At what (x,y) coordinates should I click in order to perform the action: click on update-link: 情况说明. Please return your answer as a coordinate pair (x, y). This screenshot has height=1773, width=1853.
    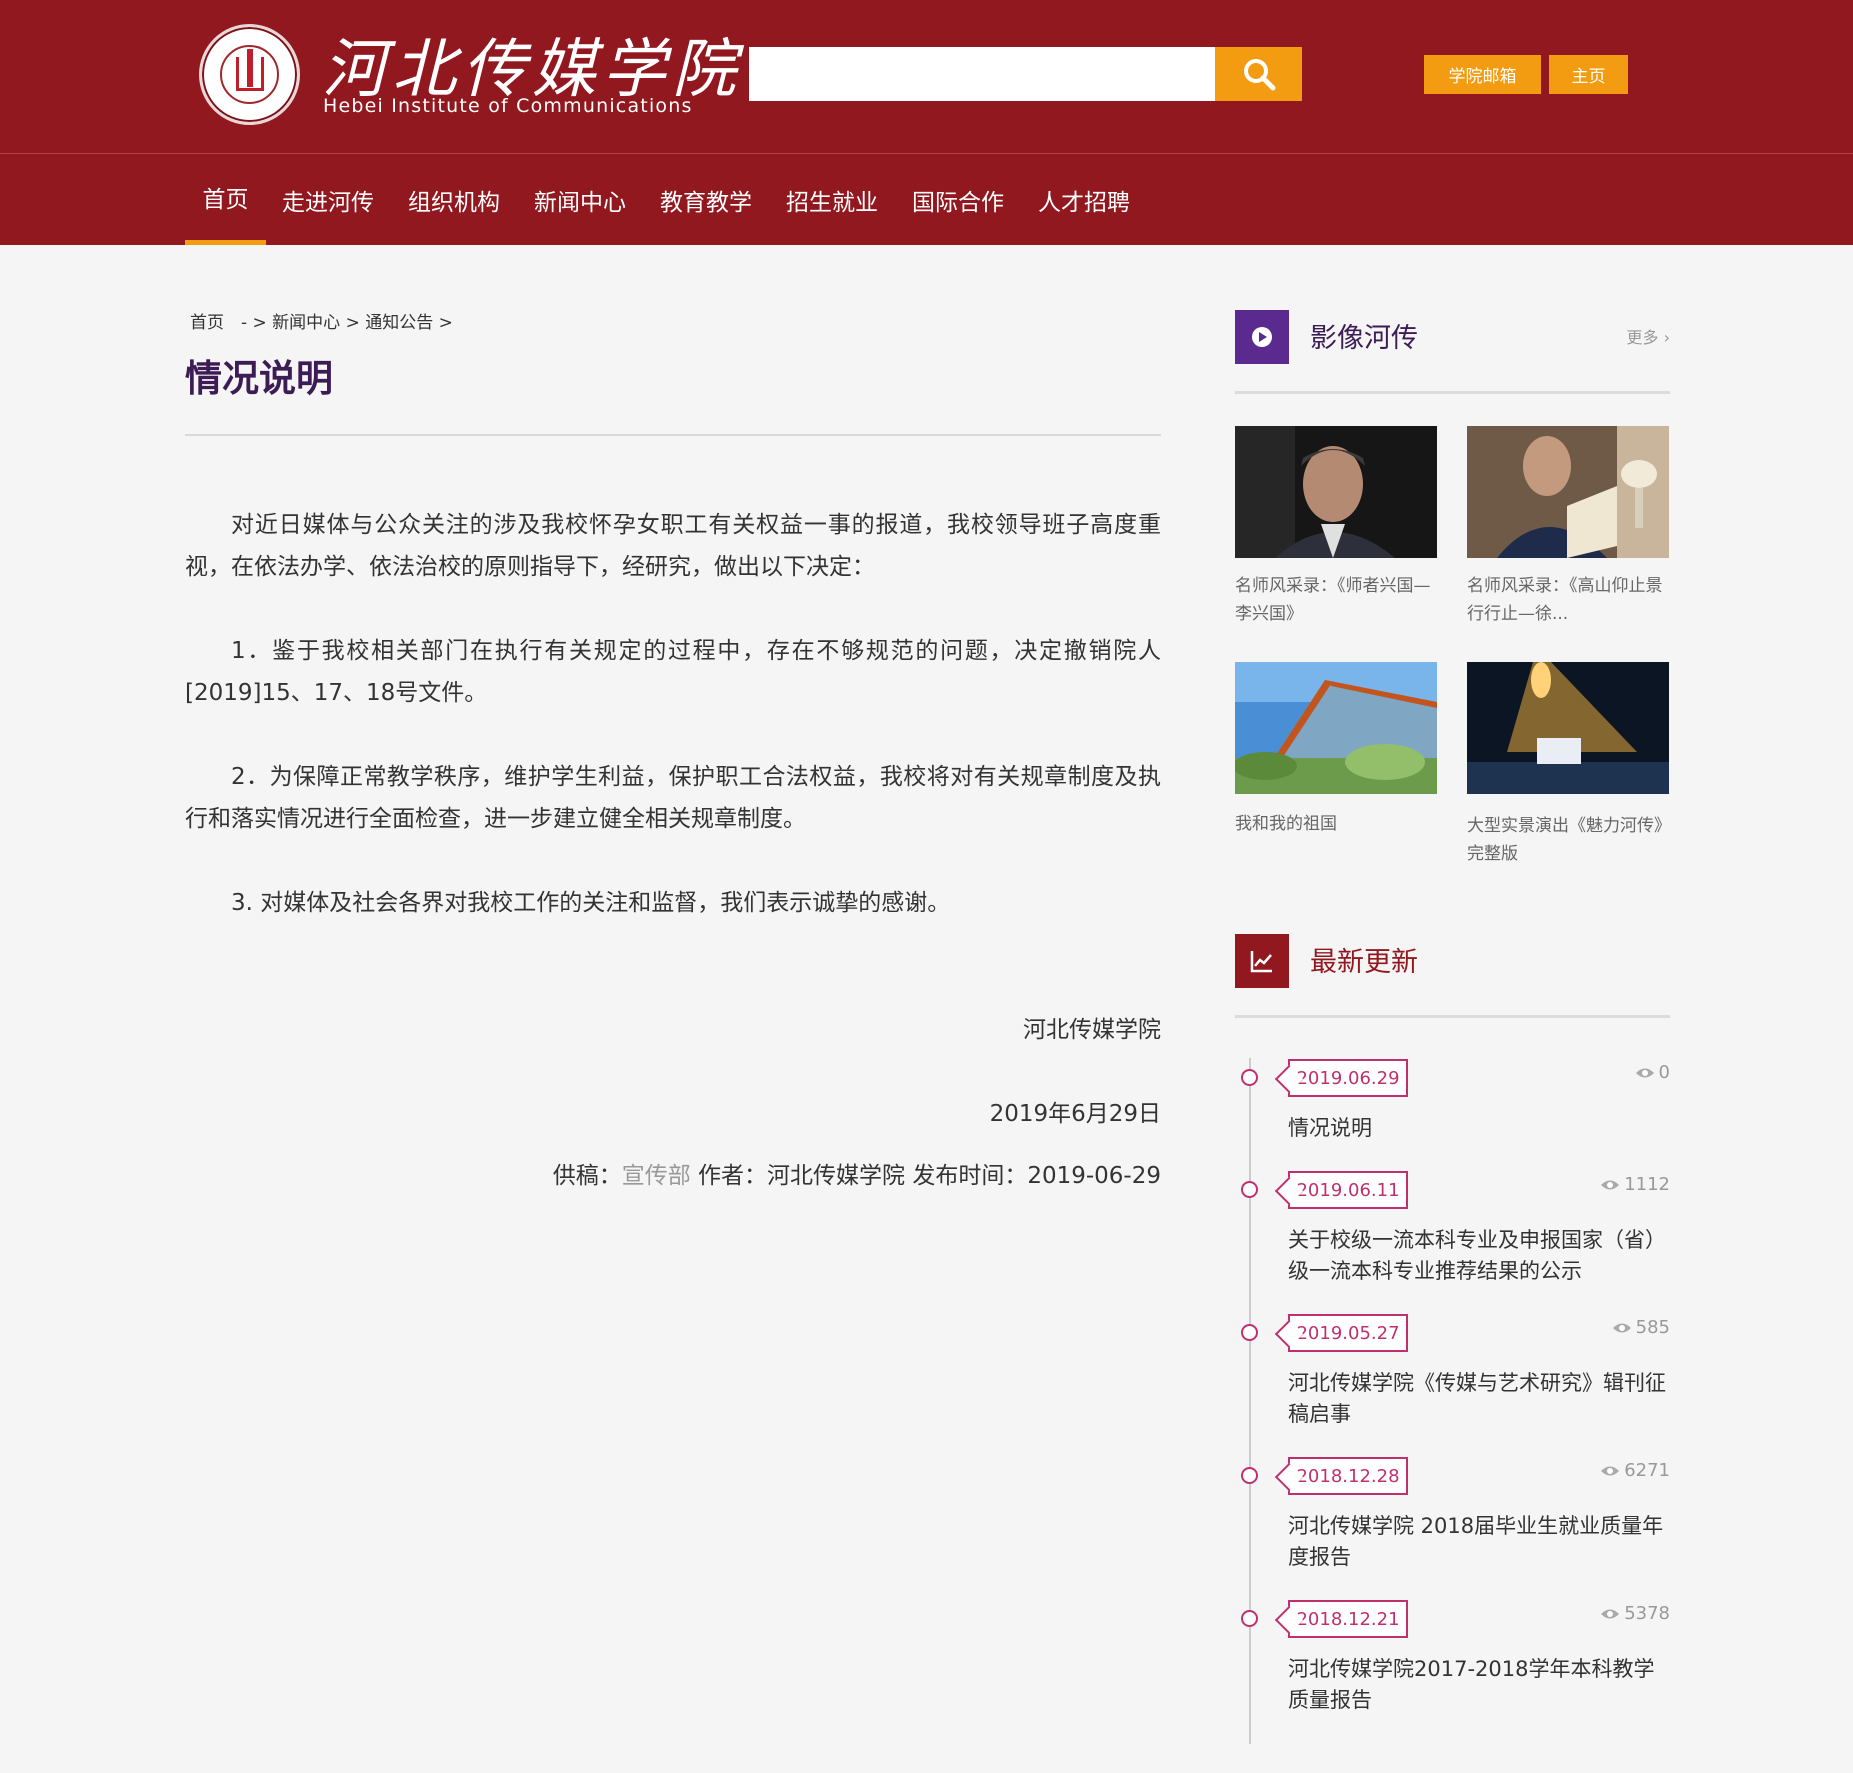
    Looking at the image, I should click on (1480, 1128).